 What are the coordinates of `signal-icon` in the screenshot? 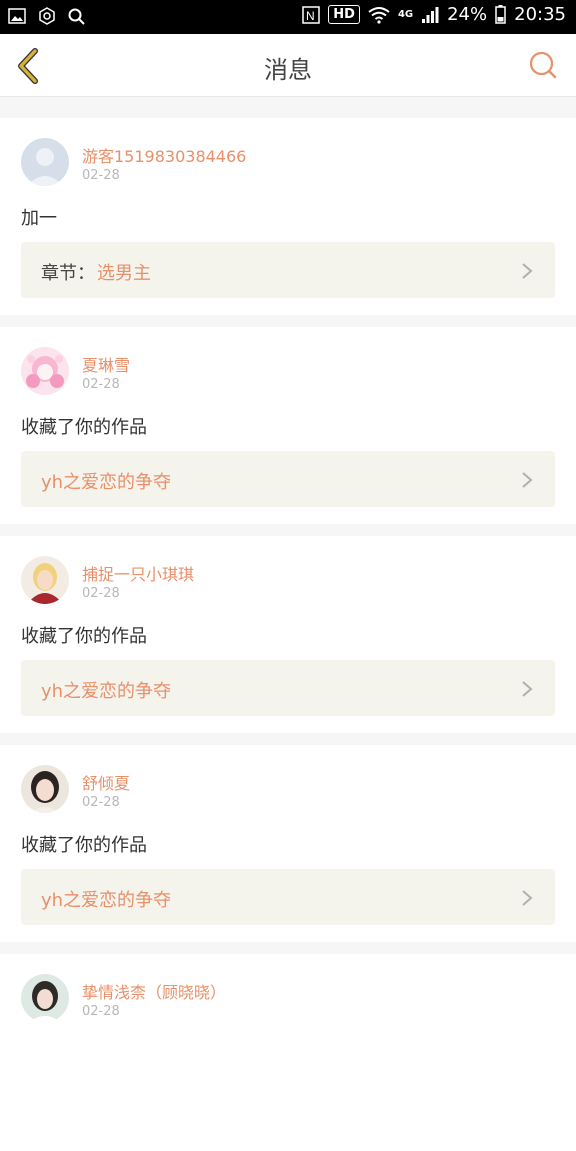 It's located at (430, 14).